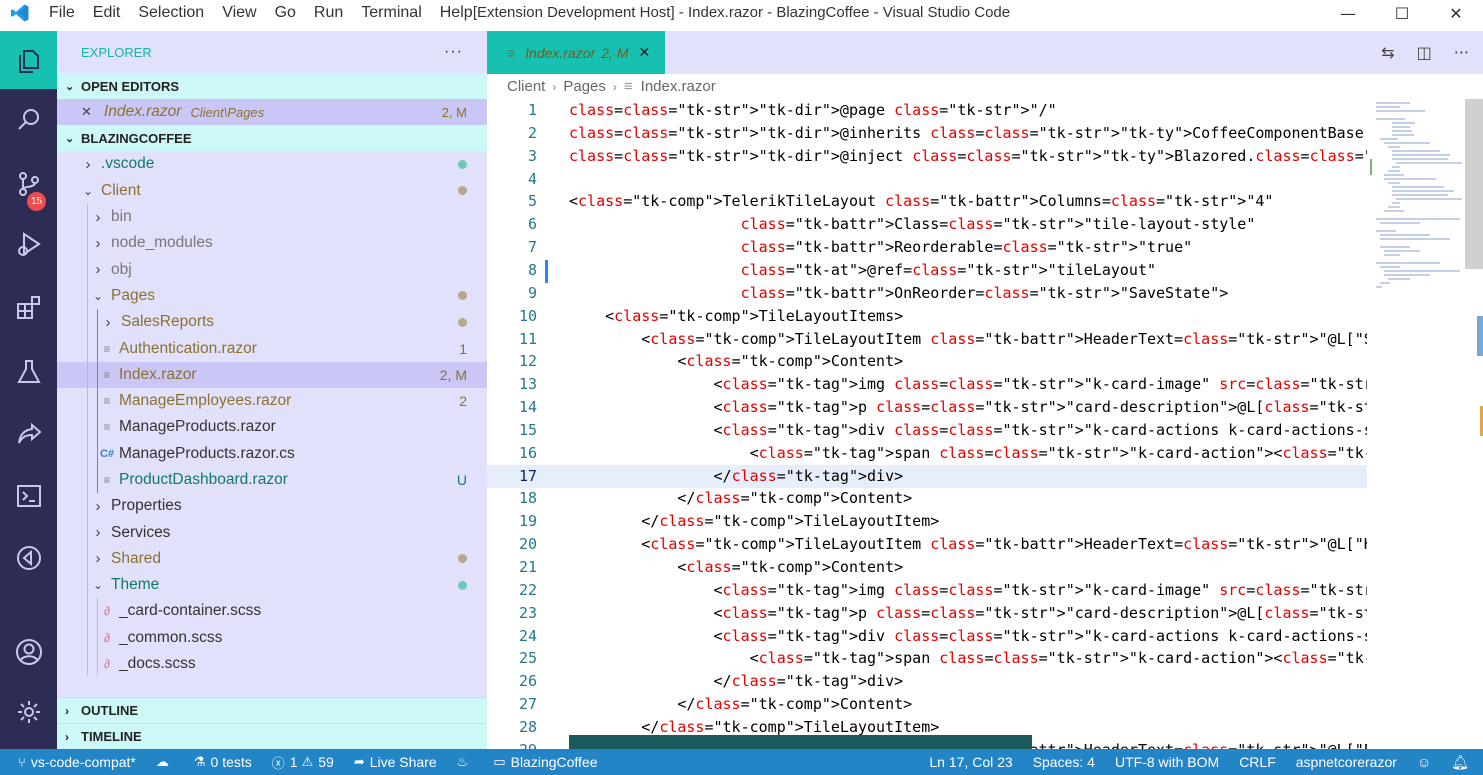 The image size is (1483, 775). What do you see at coordinates (927, 681) in the screenshot?
I see `code-line: 26 </class="tk-tag">div>` at bounding box center [927, 681].